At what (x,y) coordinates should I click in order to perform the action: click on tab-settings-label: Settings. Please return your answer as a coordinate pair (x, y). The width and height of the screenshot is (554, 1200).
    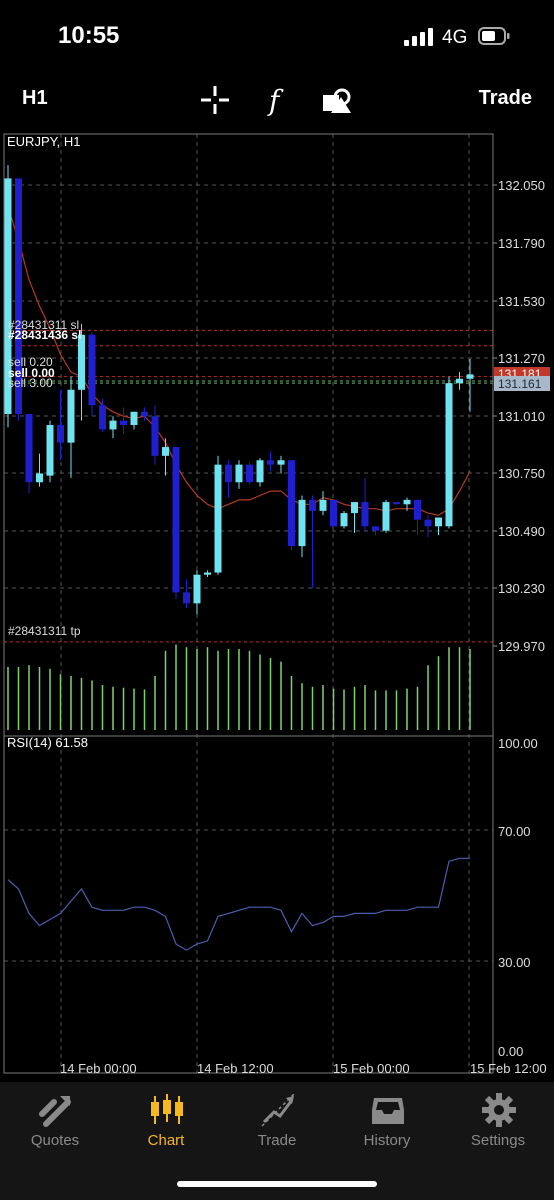
    Looking at the image, I should click on (498, 1140).